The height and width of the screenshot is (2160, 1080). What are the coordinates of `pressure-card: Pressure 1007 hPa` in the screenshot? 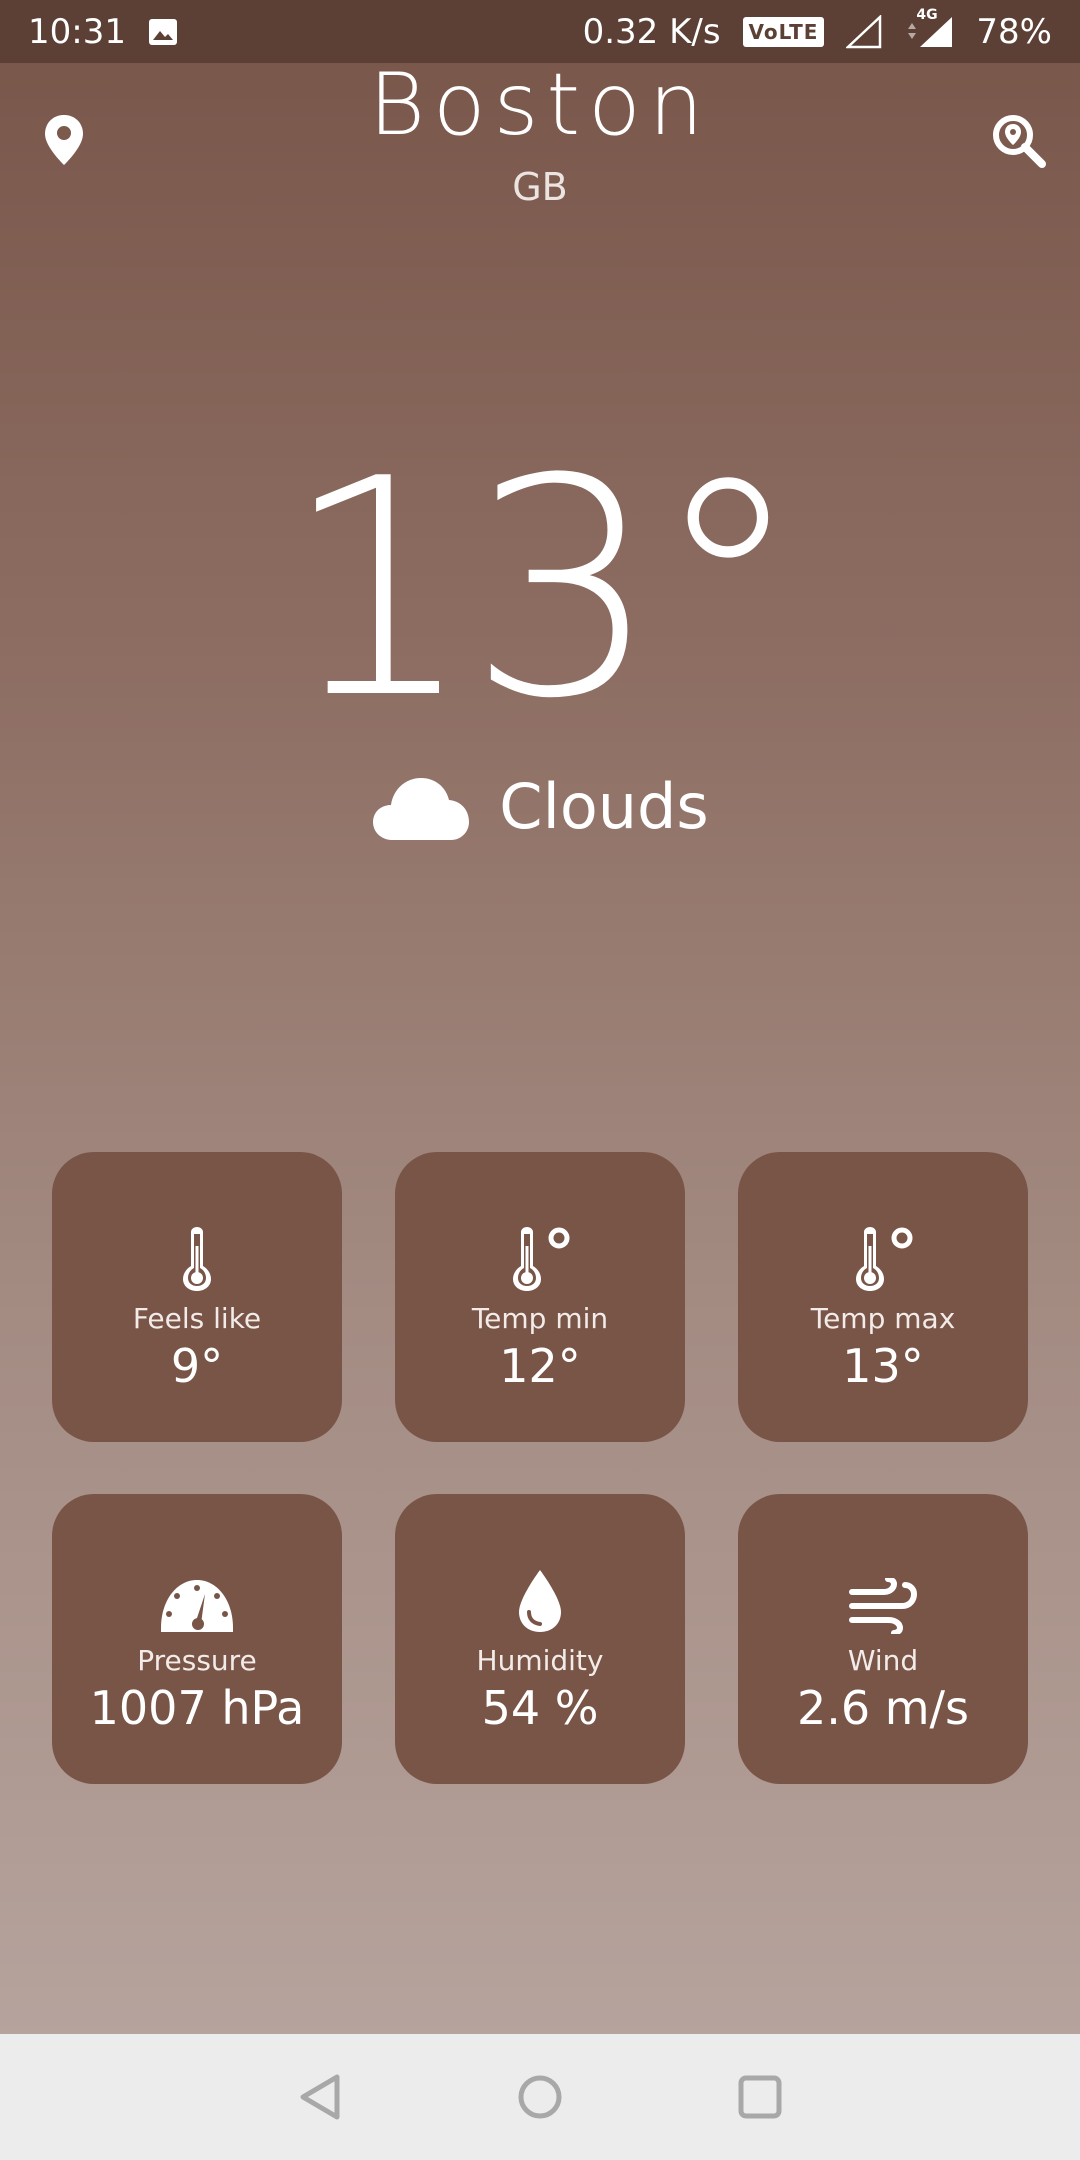 It's located at (197, 1639).